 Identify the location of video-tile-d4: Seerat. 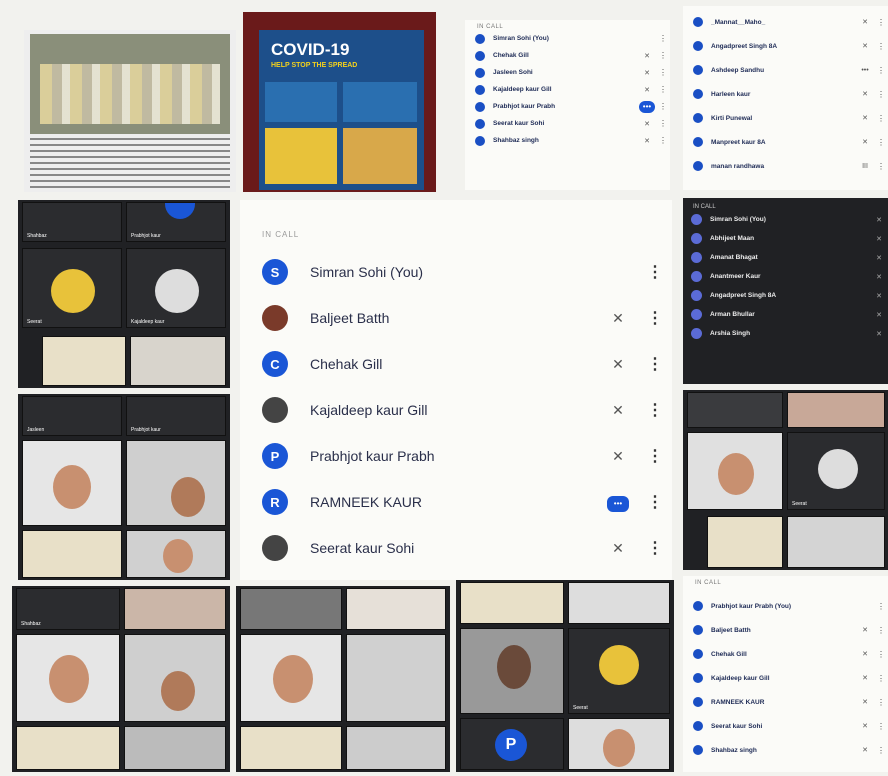
(619, 671).